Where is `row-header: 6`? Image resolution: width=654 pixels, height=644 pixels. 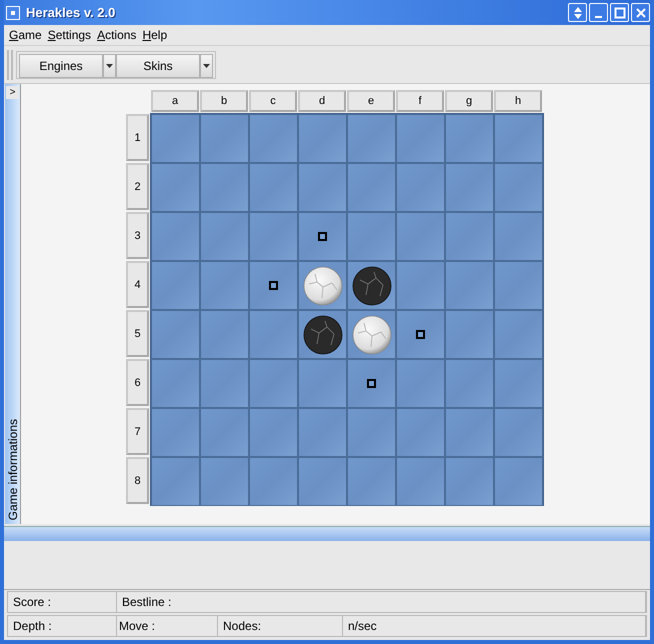
row-header: 6 is located at coordinates (137, 382).